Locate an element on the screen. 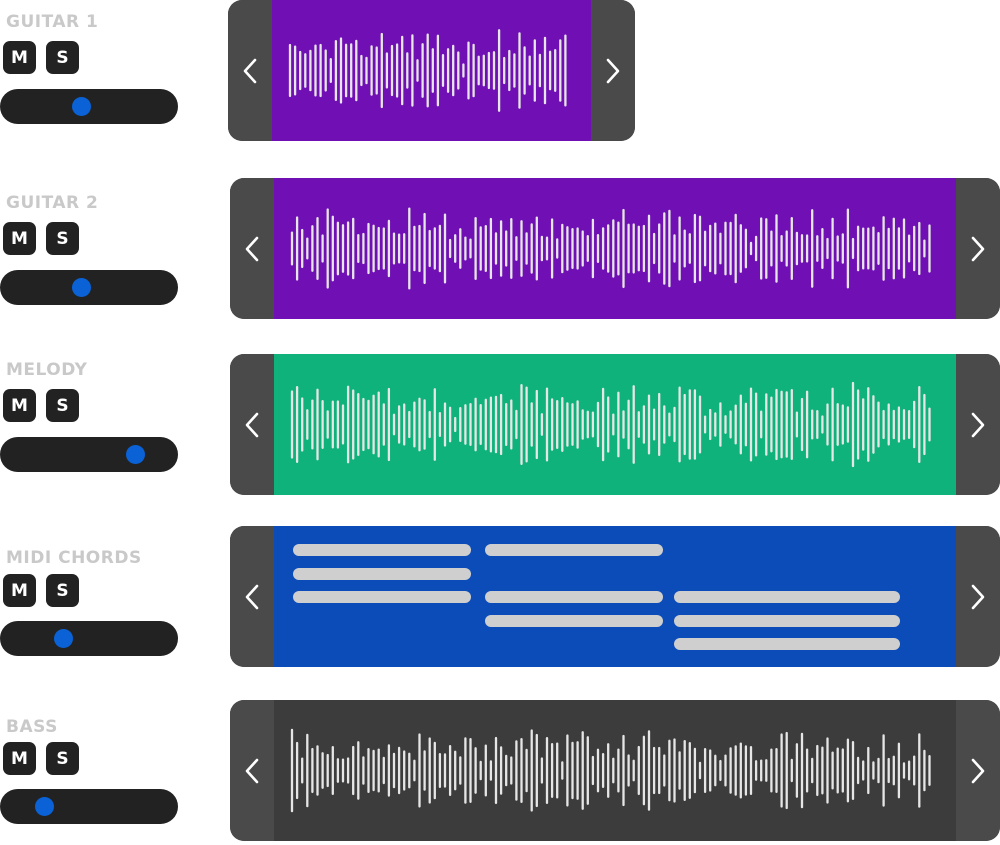  track-name: GUITAR 2 is located at coordinates (52, 203).